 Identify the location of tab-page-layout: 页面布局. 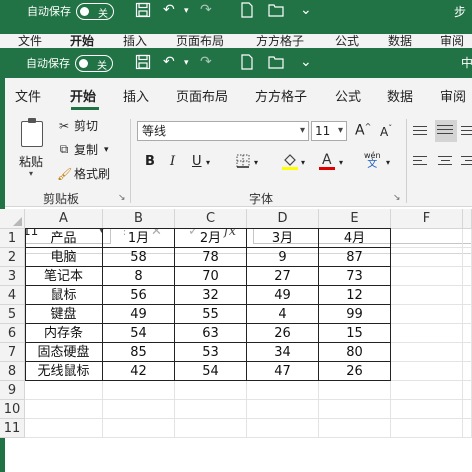
(202, 95).